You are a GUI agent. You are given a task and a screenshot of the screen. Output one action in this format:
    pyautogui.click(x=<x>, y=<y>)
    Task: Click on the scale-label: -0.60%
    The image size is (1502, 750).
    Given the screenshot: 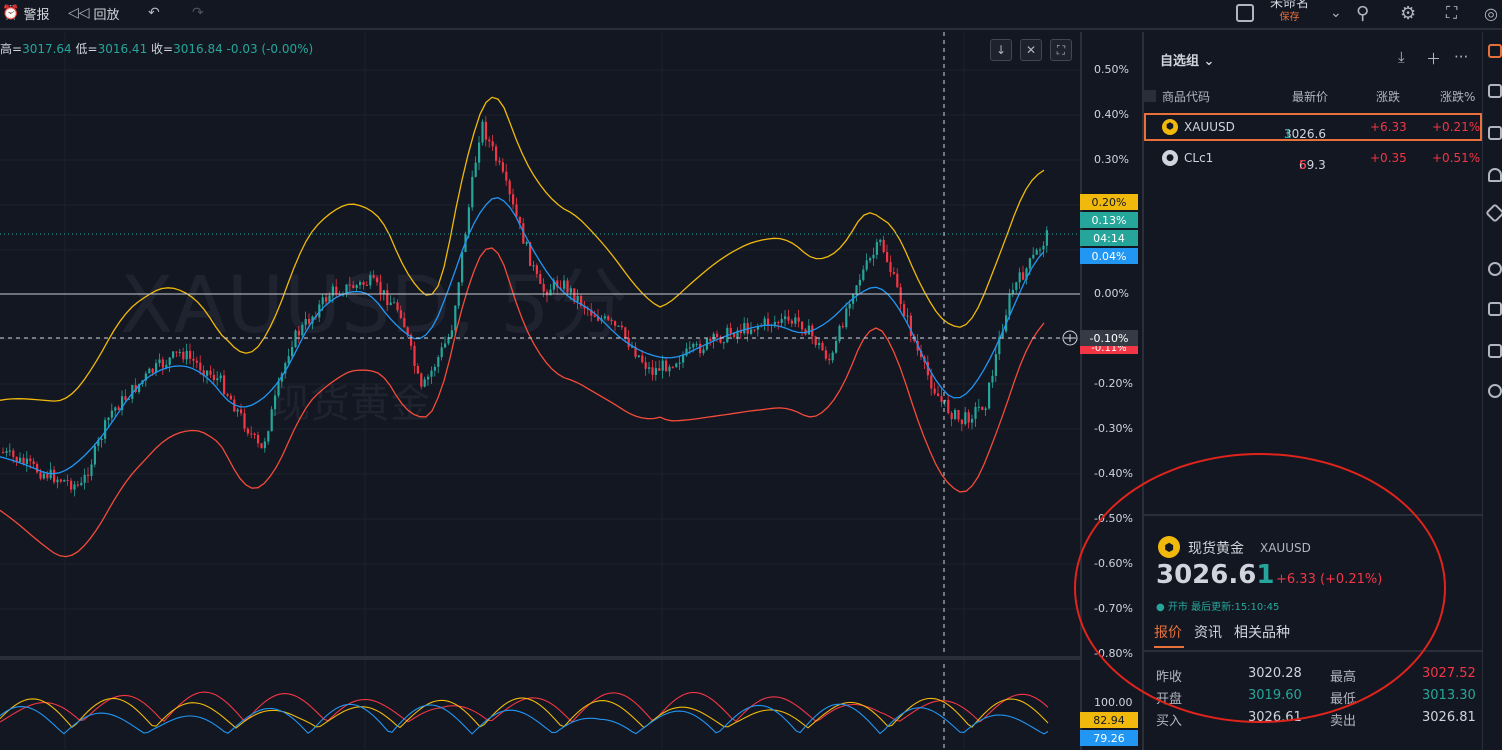 What is the action you would take?
    pyautogui.click(x=1113, y=563)
    